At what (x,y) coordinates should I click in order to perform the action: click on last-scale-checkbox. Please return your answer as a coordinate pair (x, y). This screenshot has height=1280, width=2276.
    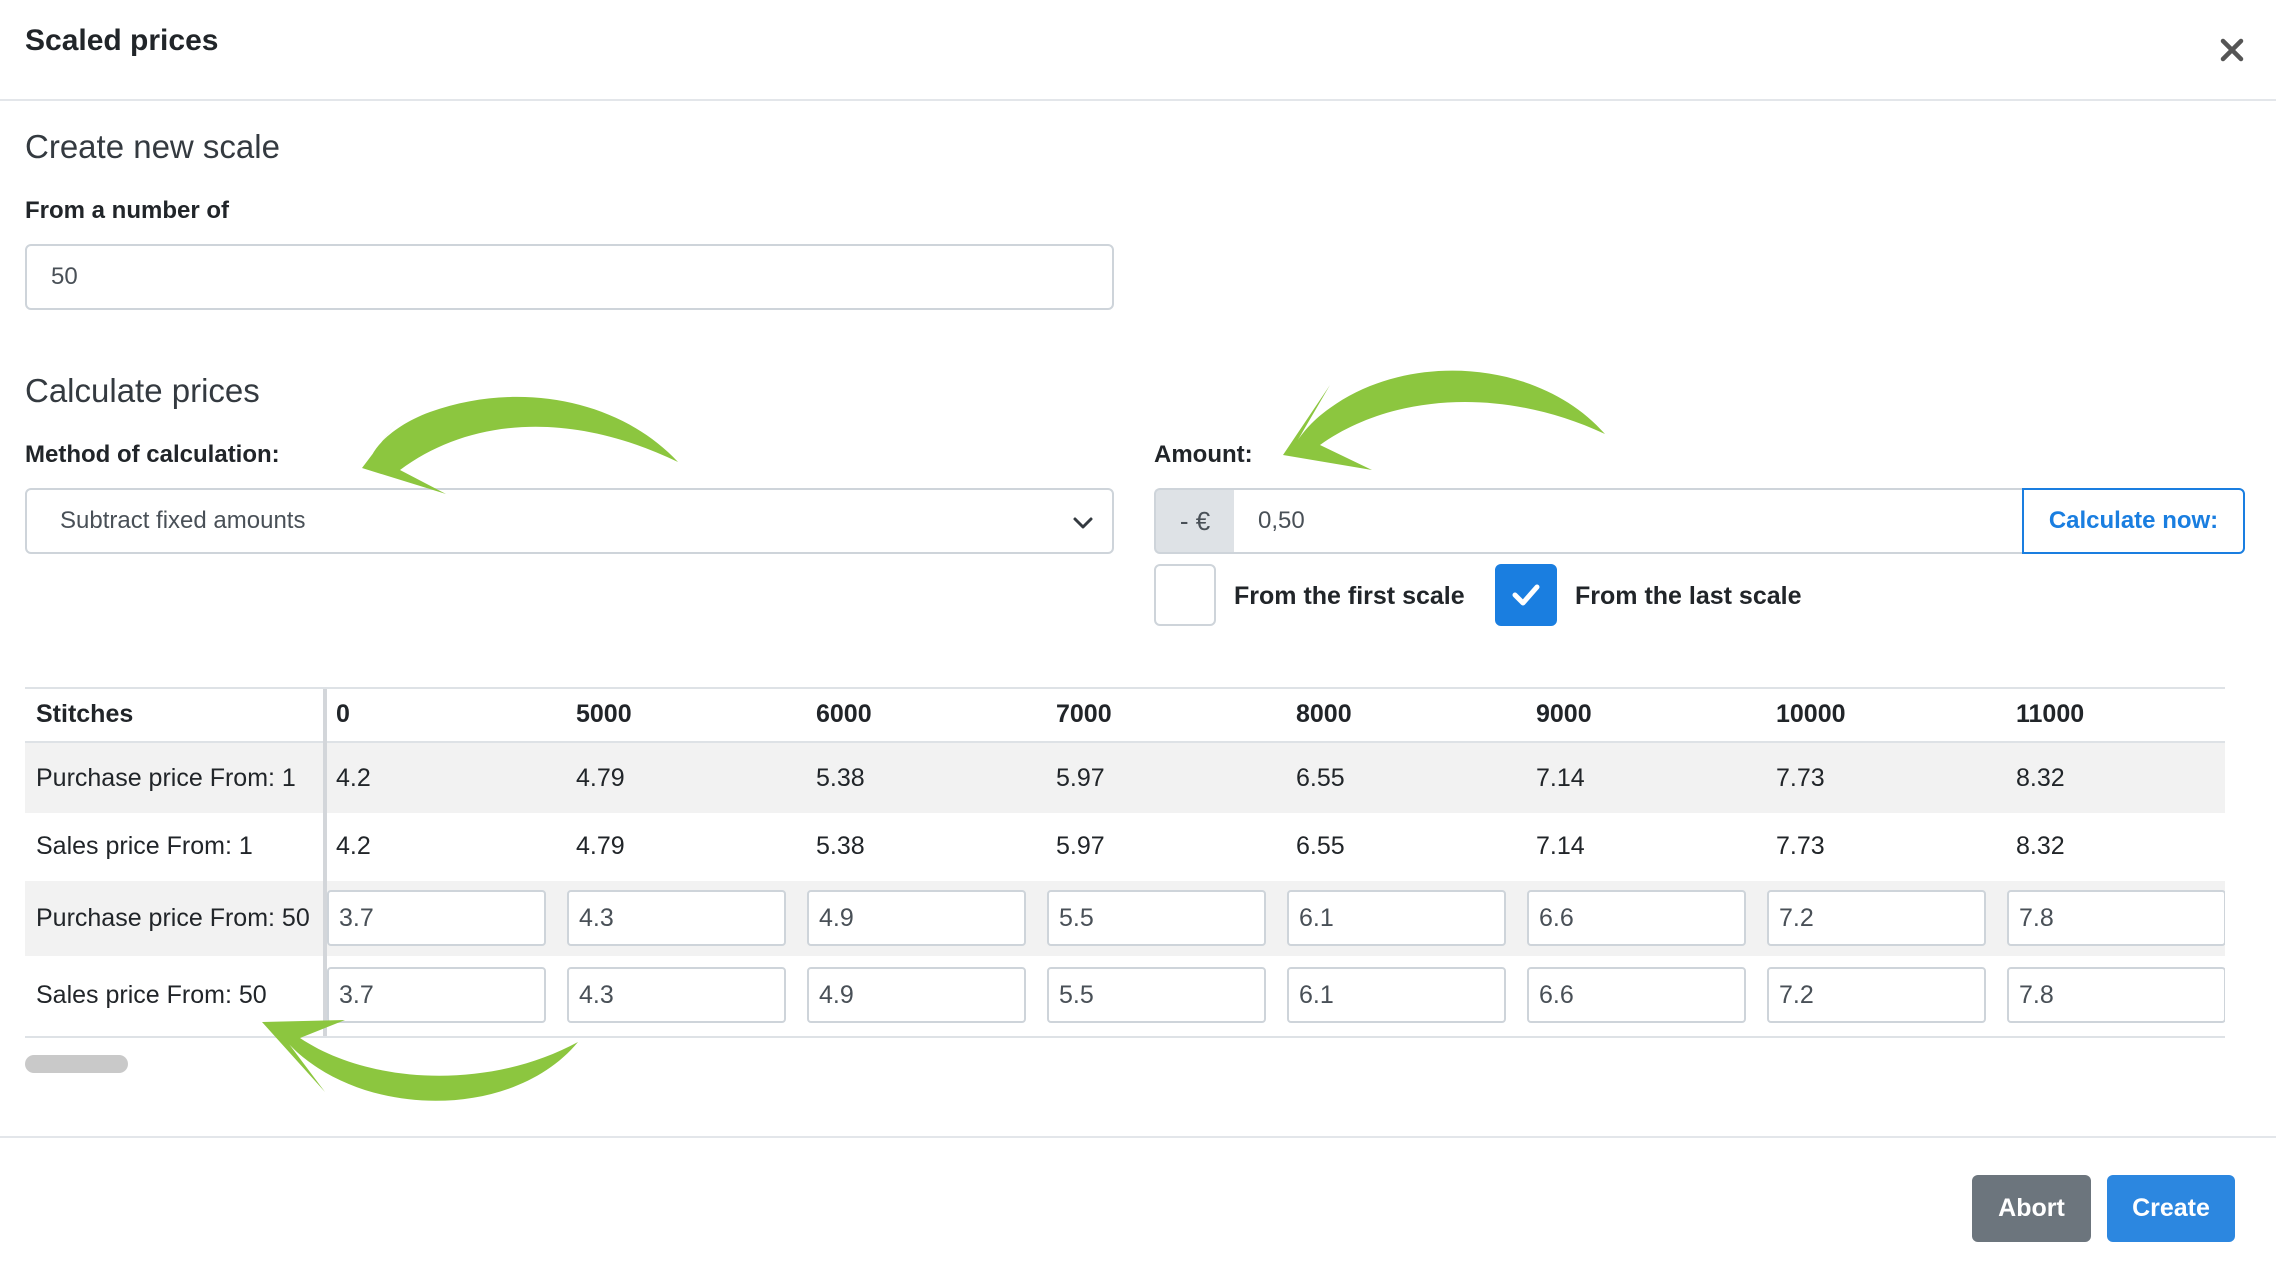
    Looking at the image, I should click on (1526, 595).